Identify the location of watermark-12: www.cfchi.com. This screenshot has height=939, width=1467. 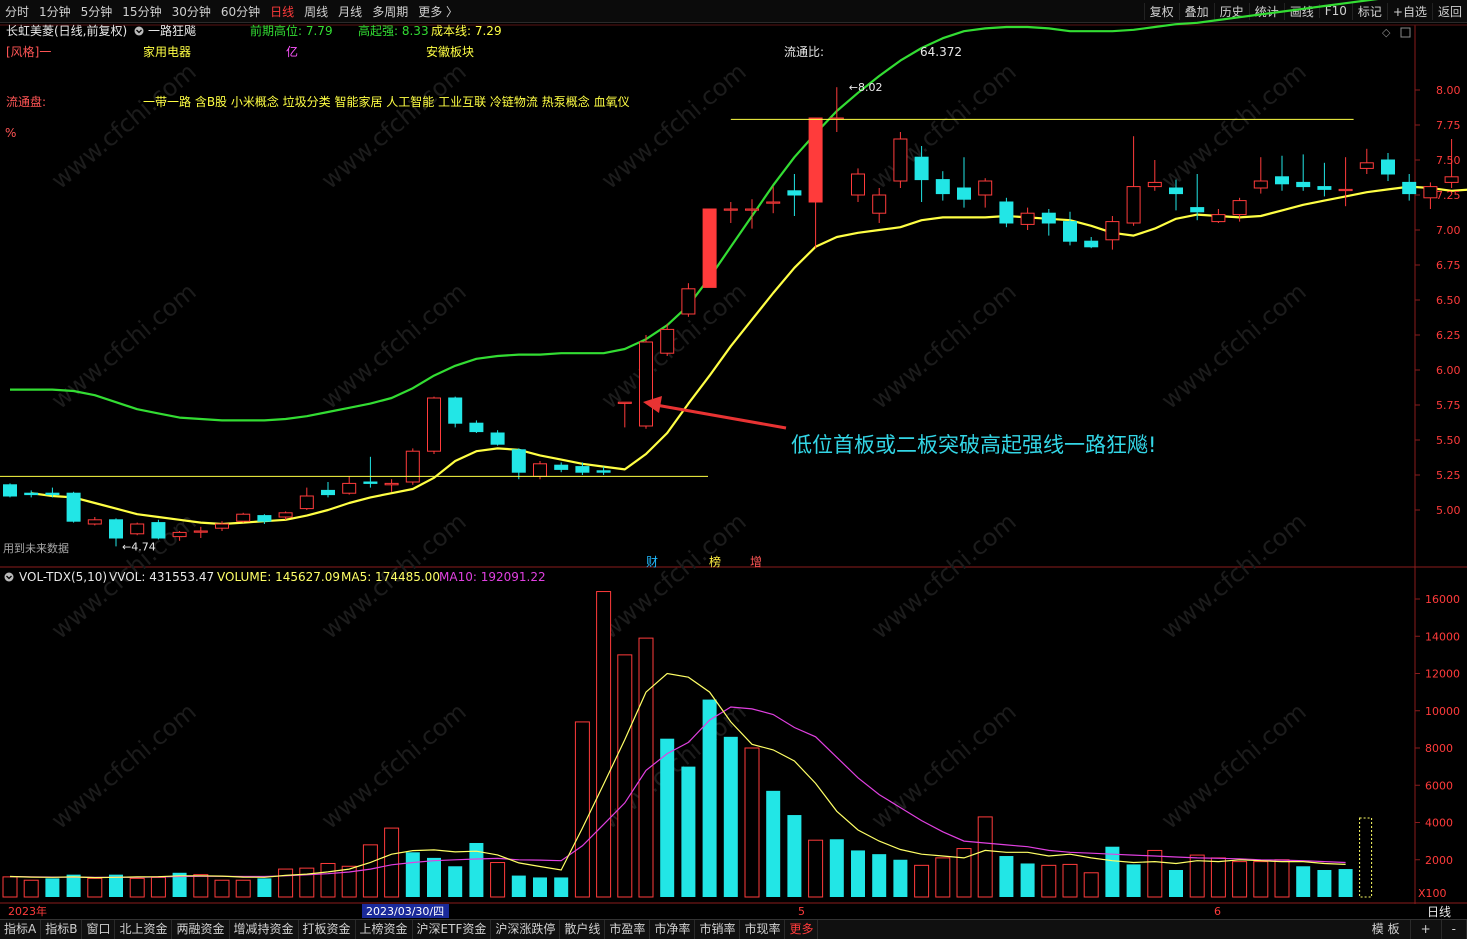
(674, 575).